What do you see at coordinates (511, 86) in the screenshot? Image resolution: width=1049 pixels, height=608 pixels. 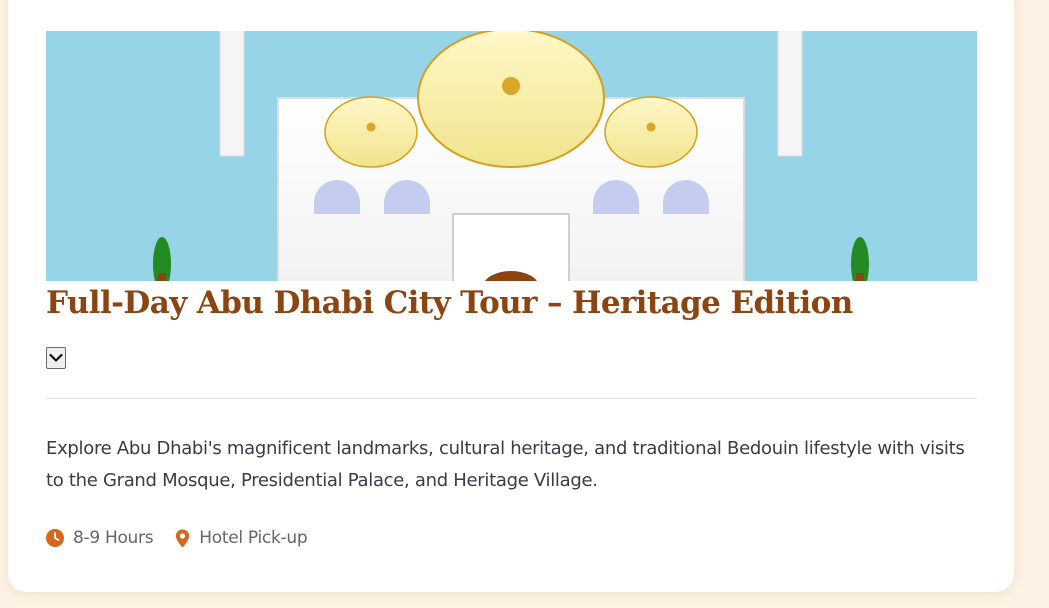 I see `main-dome-finial` at bounding box center [511, 86].